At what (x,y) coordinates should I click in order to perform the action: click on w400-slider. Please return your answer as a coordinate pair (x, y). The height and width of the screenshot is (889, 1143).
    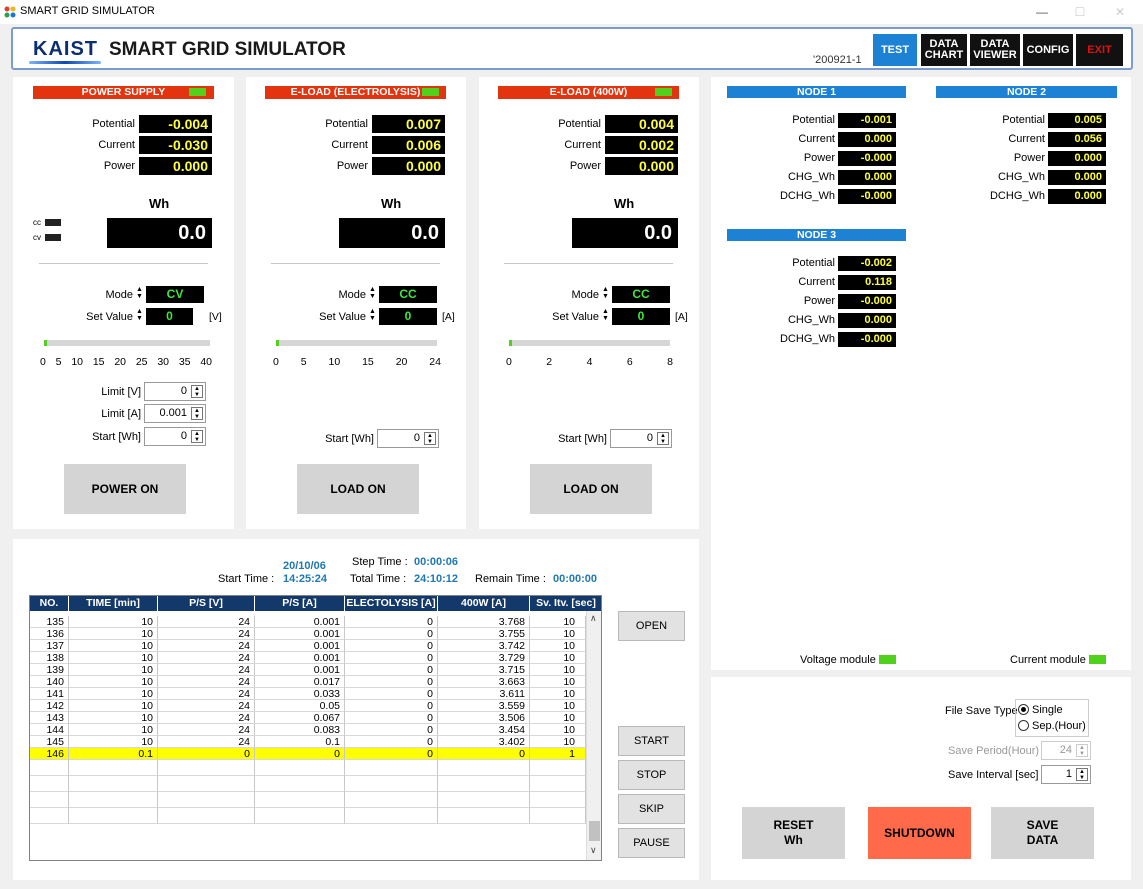
    Looking at the image, I should click on (589, 343).